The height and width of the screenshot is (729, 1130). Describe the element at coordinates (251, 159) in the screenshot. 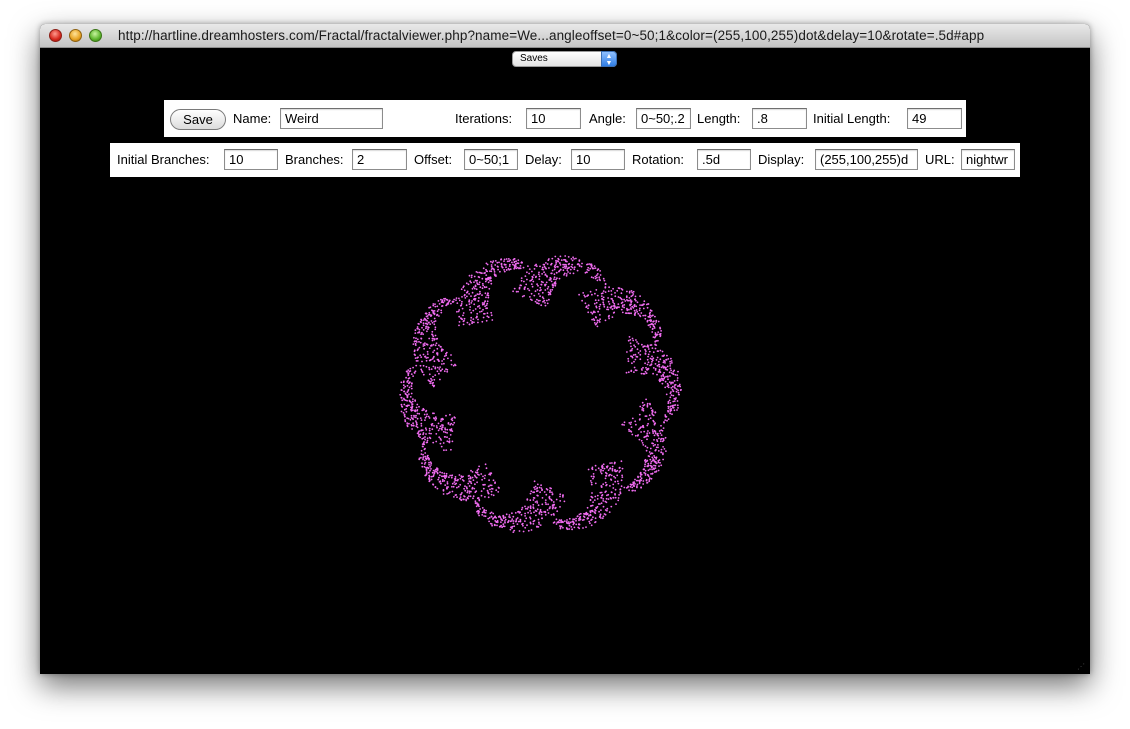

I see `initial-branches-field: 10` at that location.